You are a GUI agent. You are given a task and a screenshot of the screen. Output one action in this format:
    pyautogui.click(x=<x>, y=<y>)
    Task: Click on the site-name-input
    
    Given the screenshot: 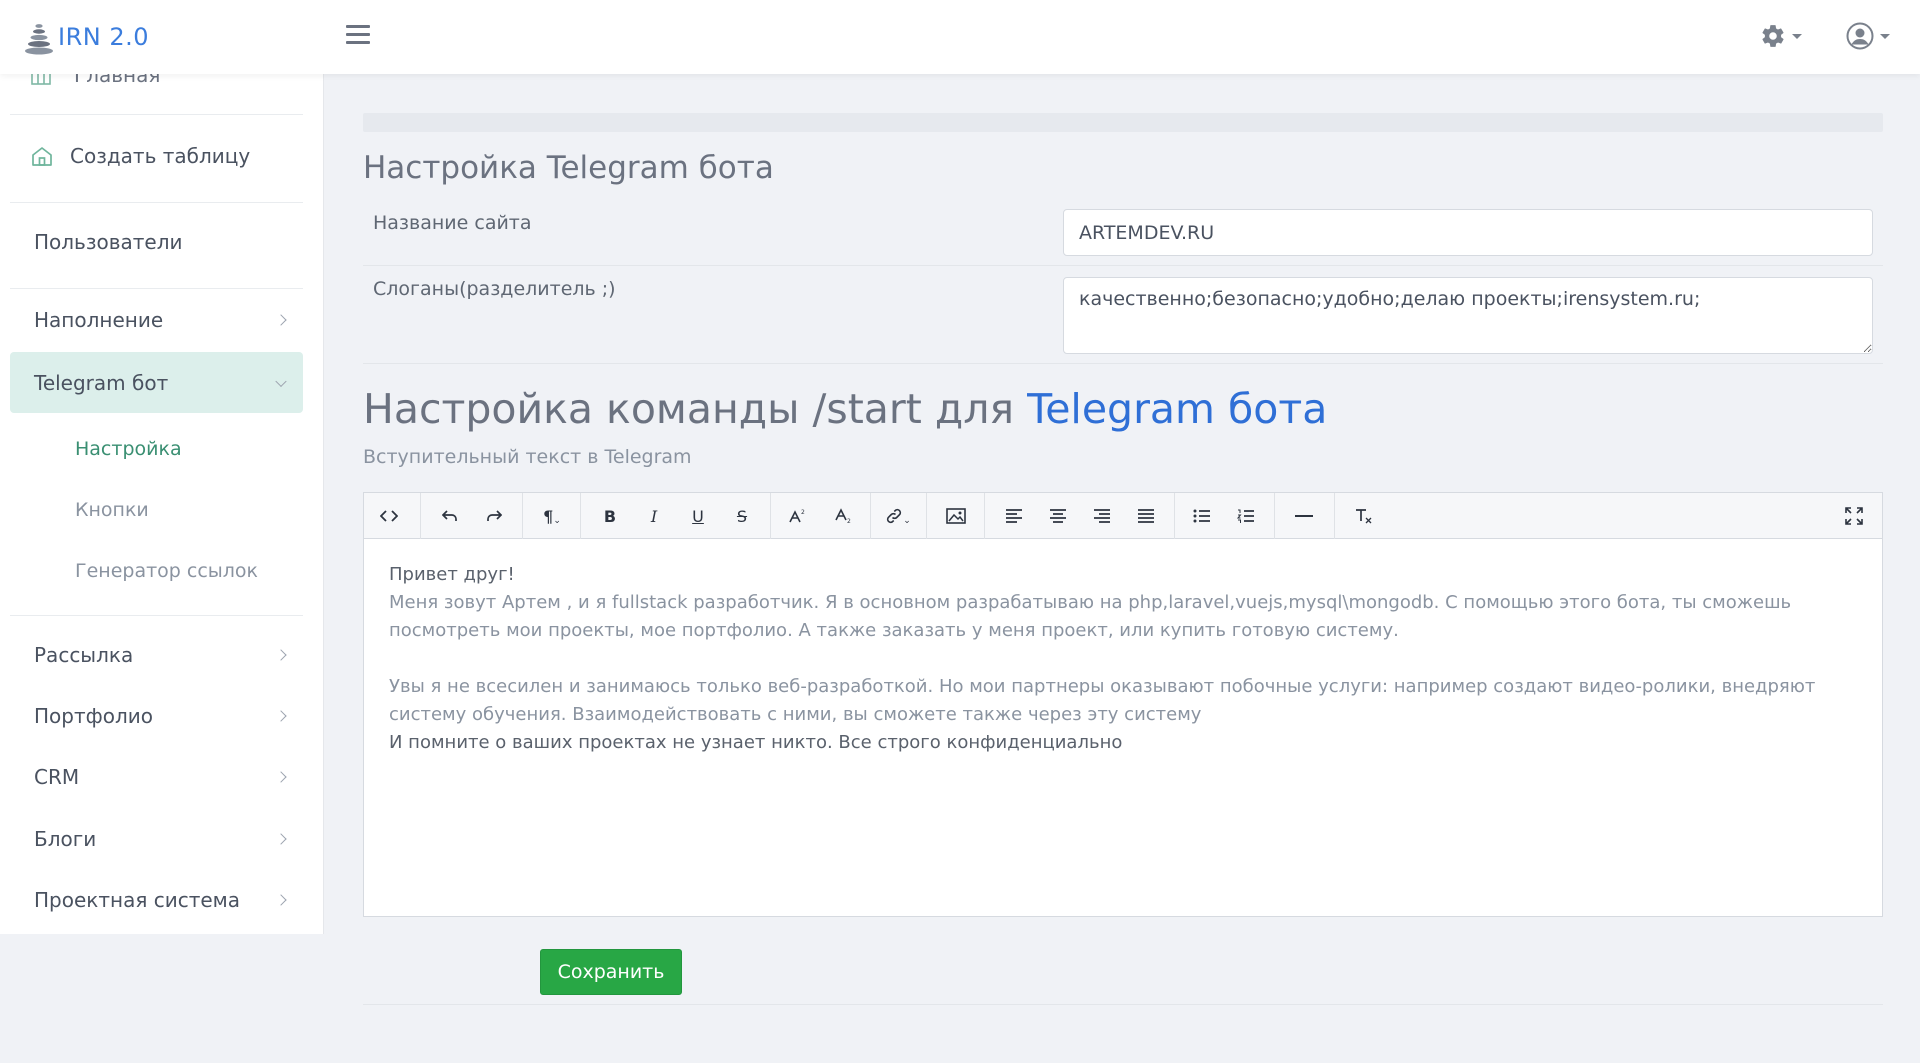 What is the action you would take?
    pyautogui.click(x=1468, y=232)
    